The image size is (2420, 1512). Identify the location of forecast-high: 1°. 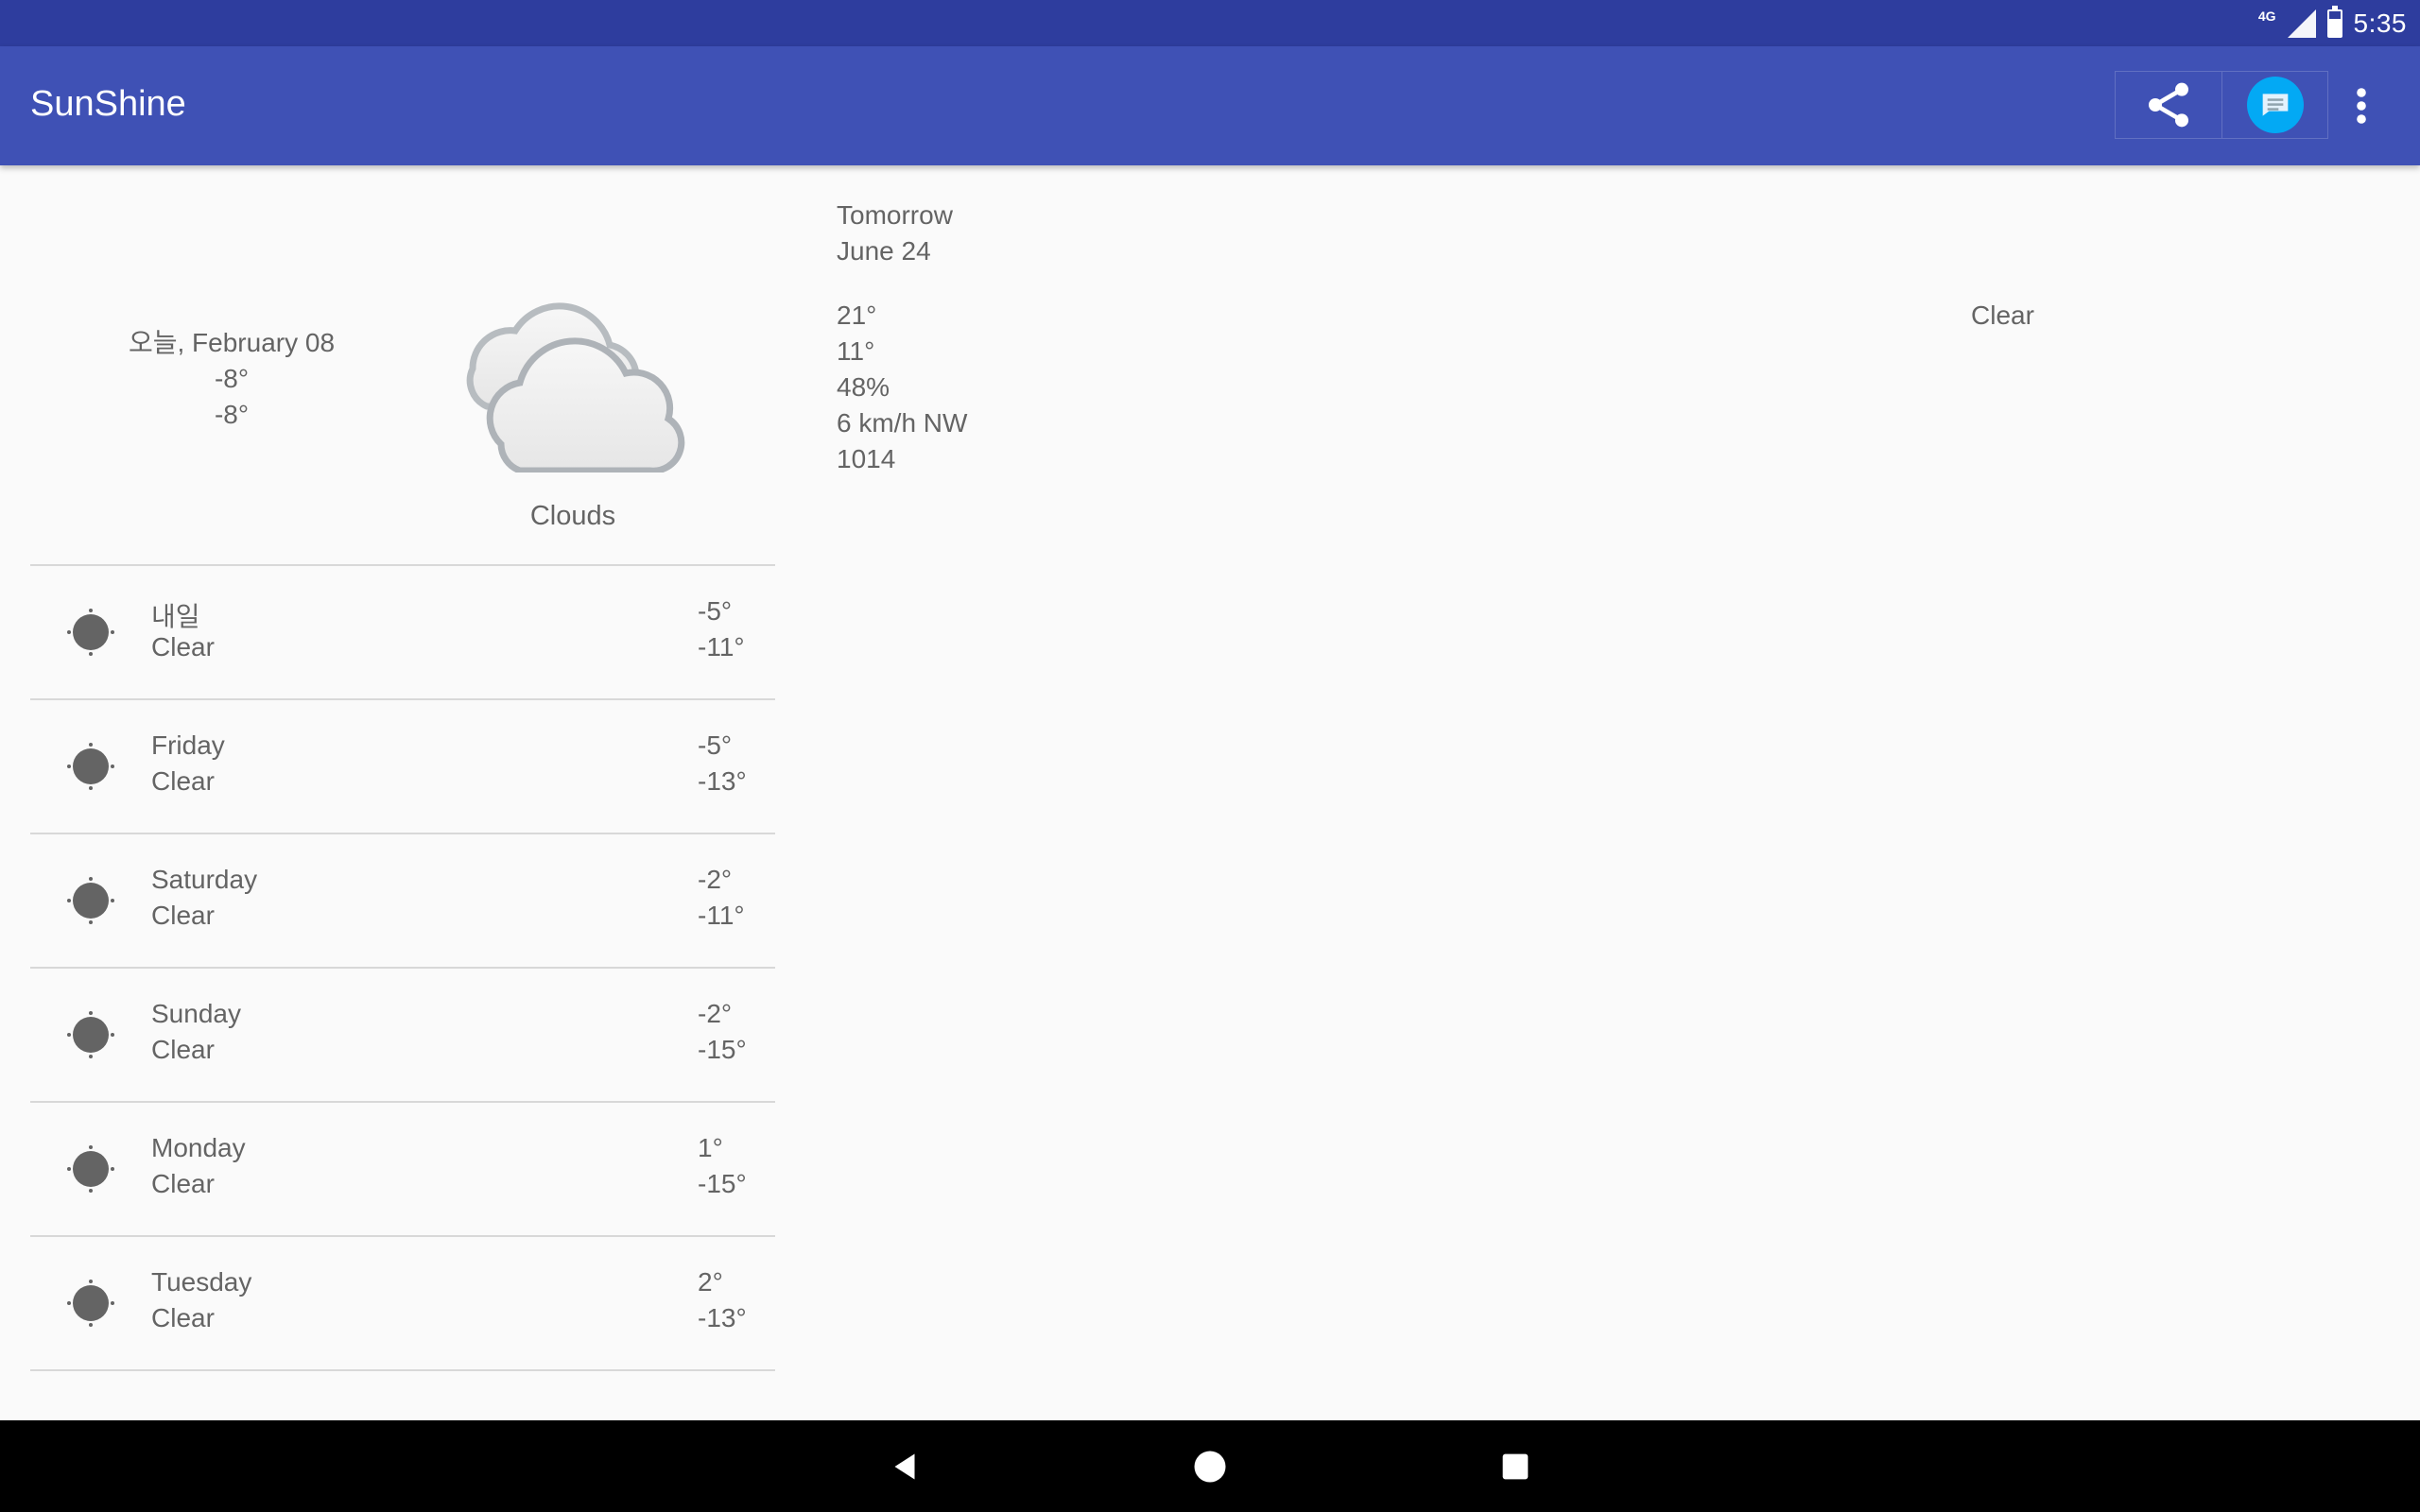
(710, 1147).